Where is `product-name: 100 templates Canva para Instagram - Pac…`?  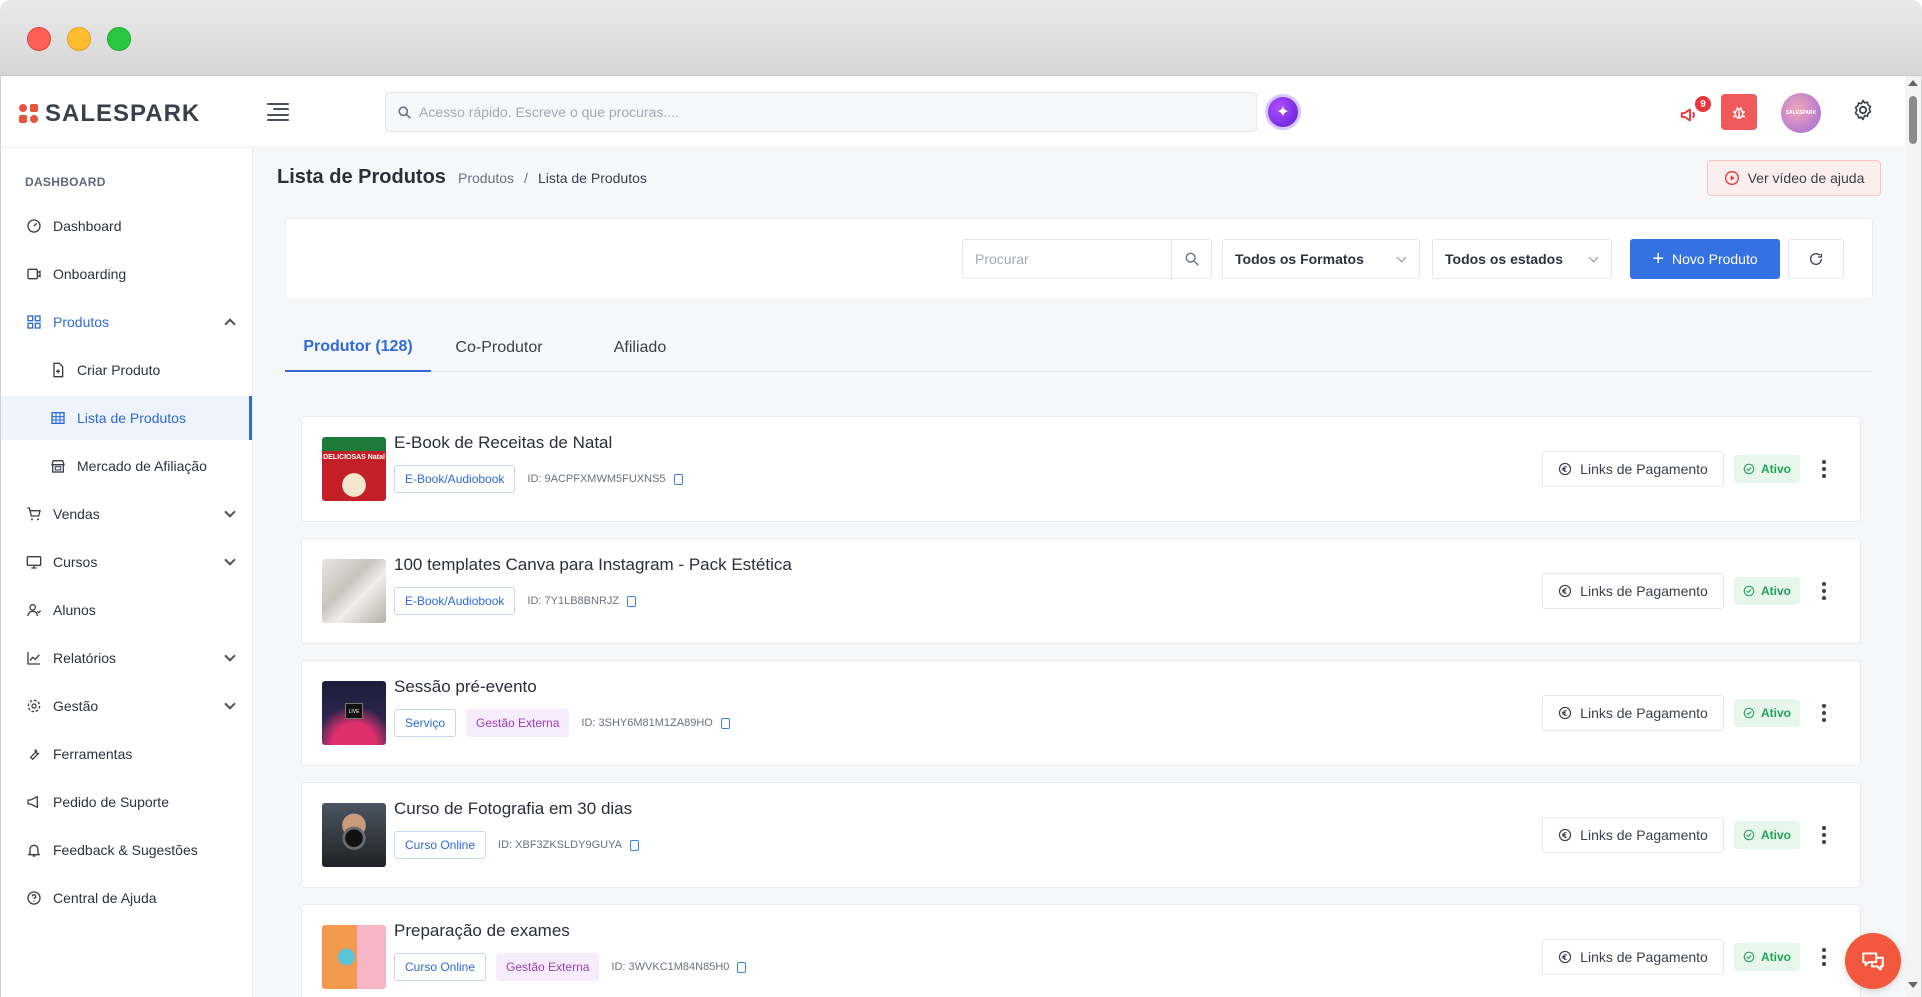 product-name: 100 templates Canva para Instagram - Pac… is located at coordinates (593, 565).